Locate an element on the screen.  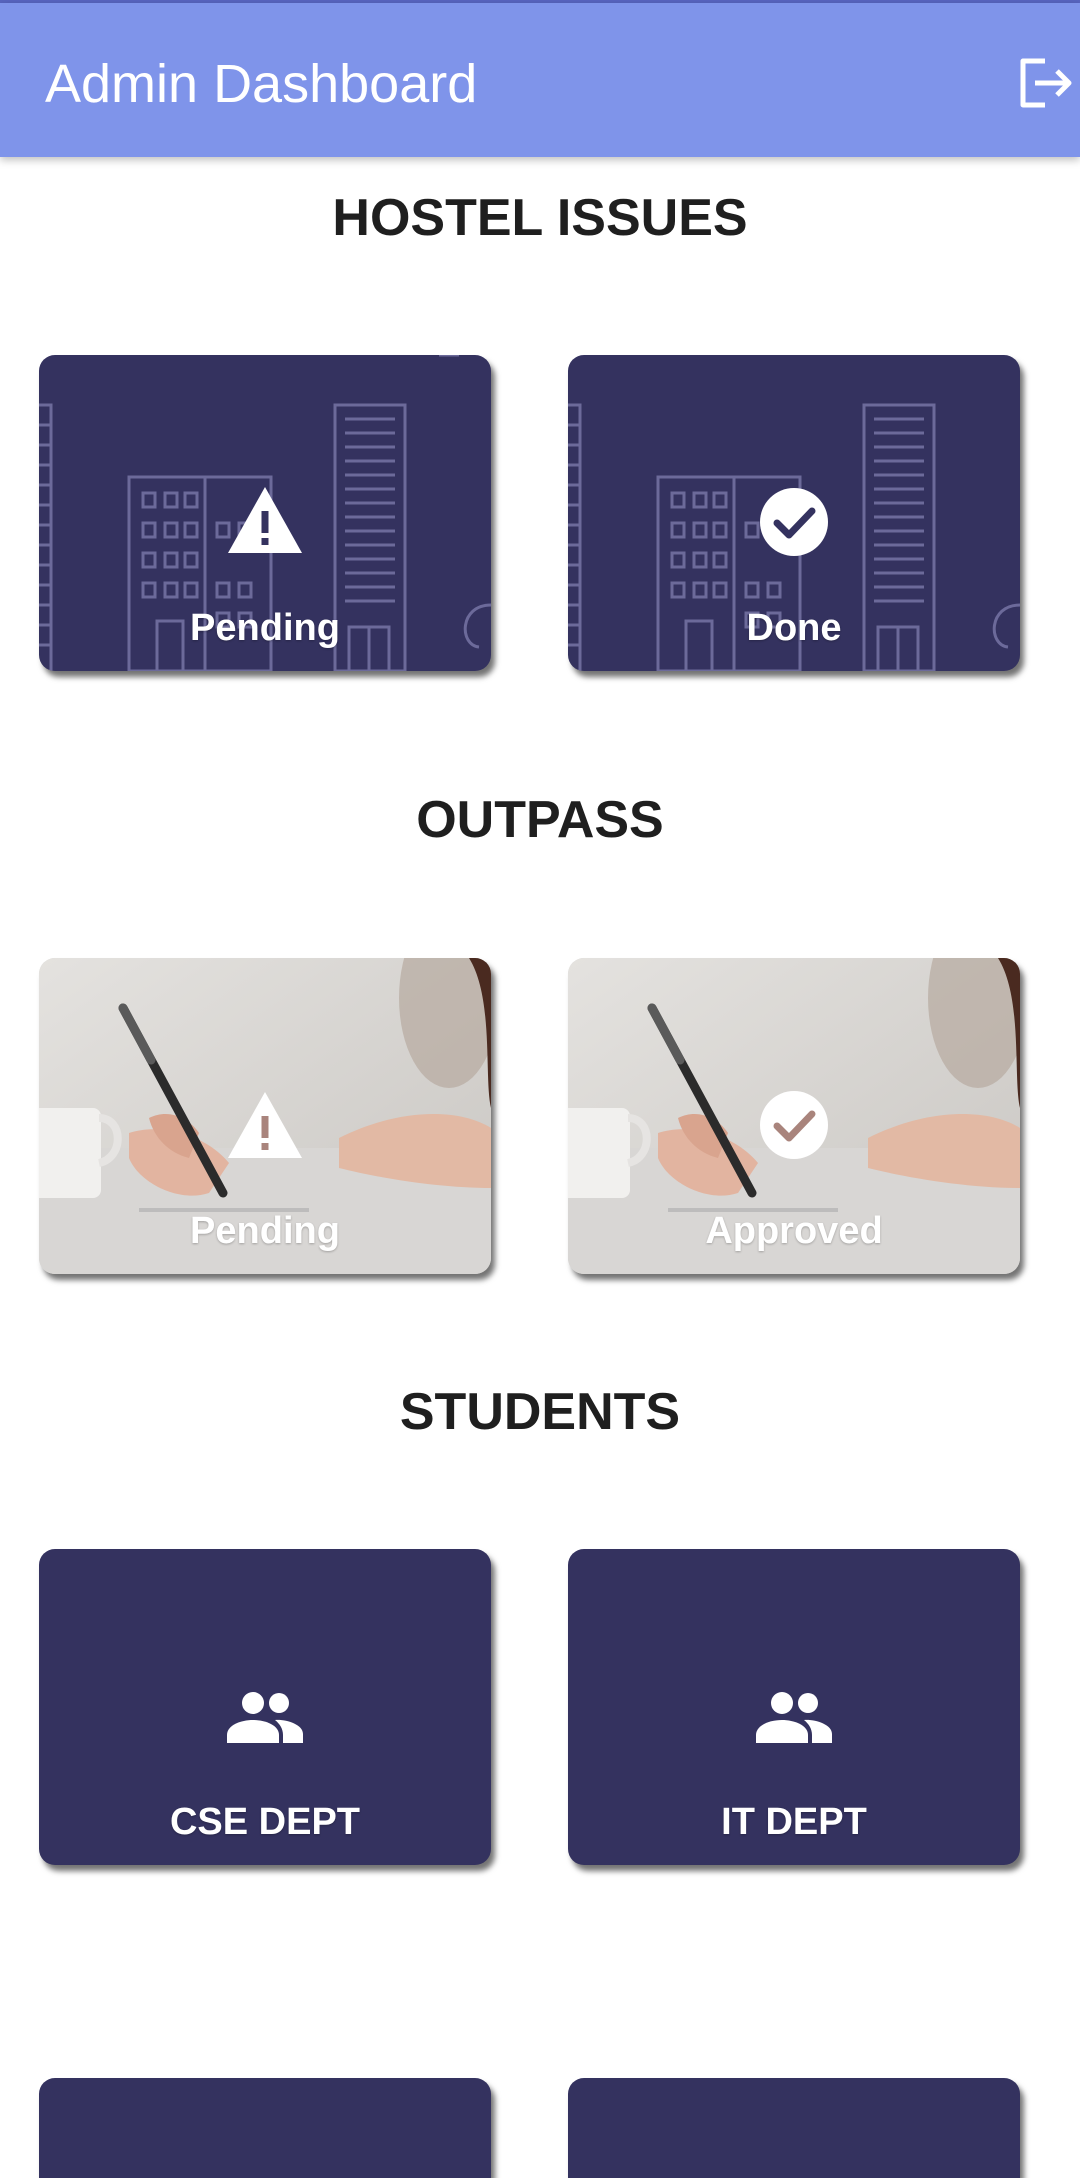
card-label: Done is located at coordinates (794, 628).